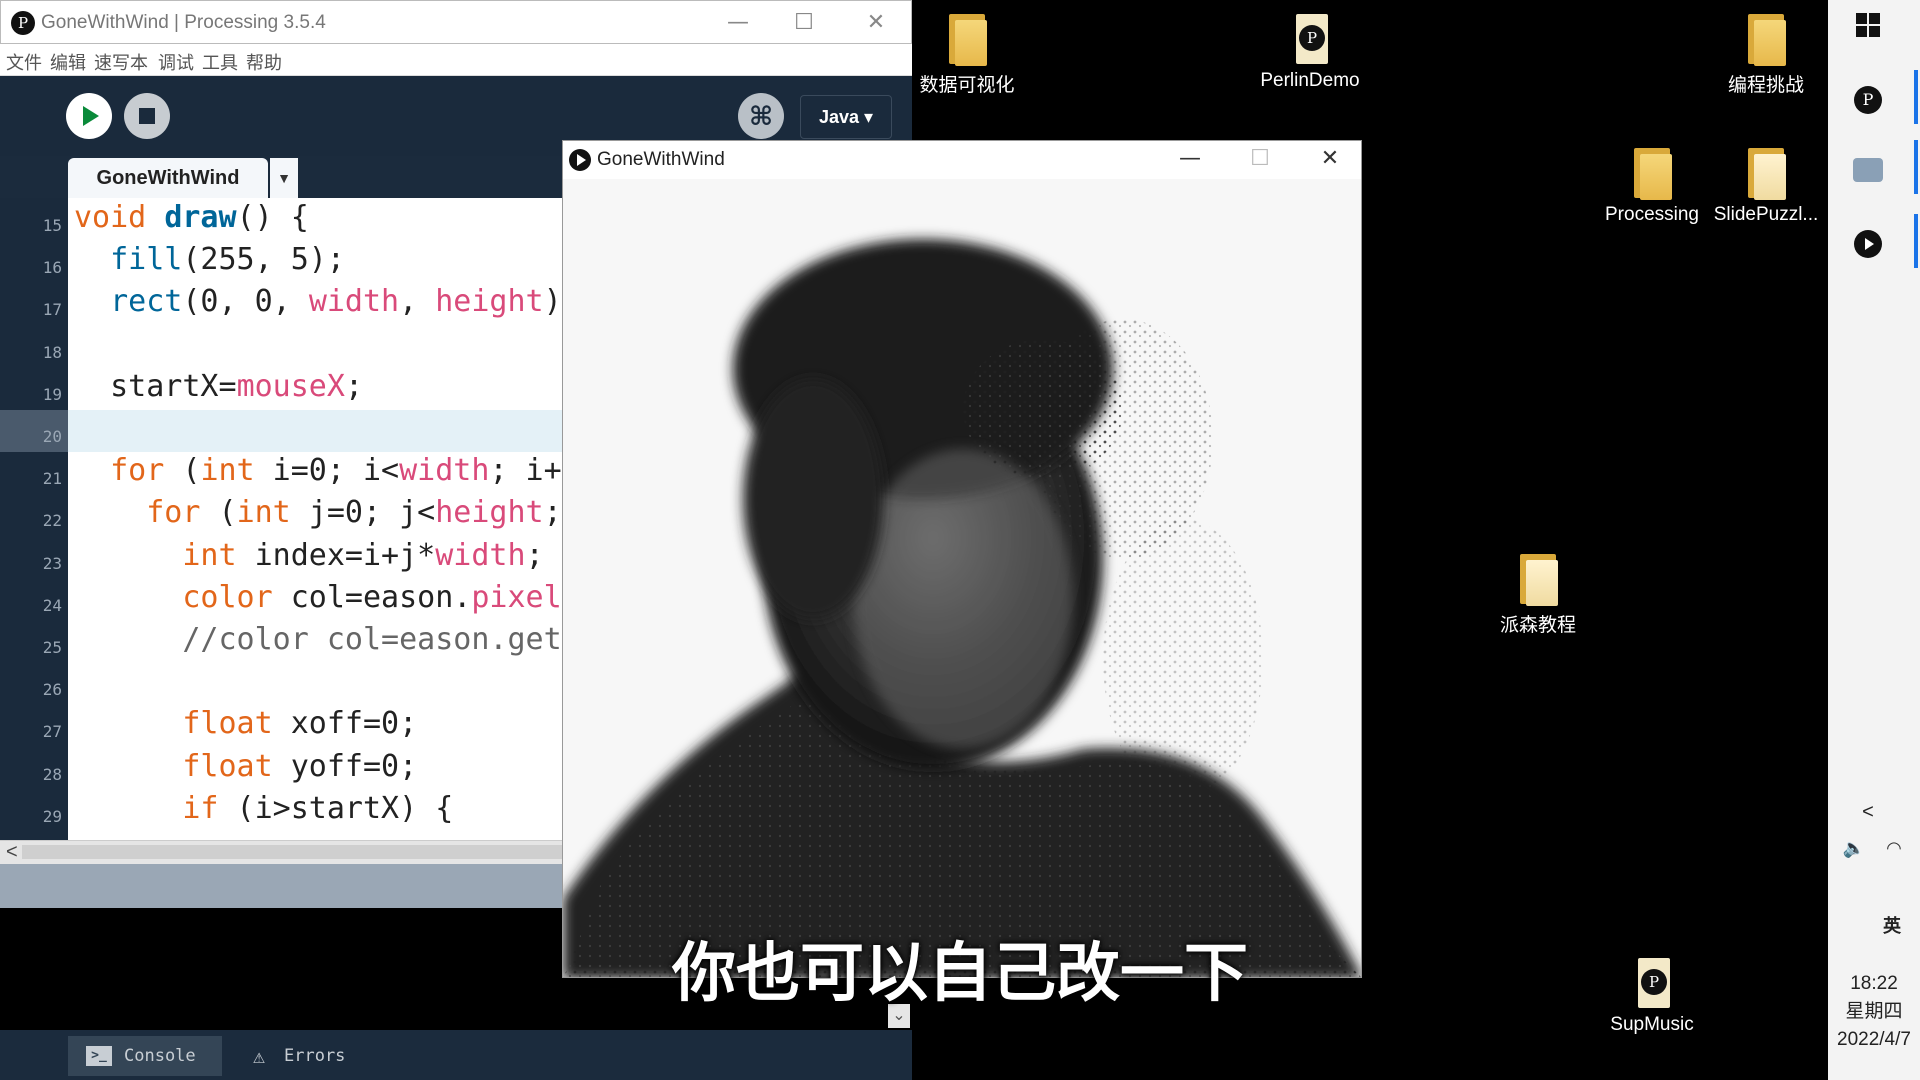  Describe the element at coordinates (1868, 32) in the screenshot. I see `windows-start-icon` at that location.